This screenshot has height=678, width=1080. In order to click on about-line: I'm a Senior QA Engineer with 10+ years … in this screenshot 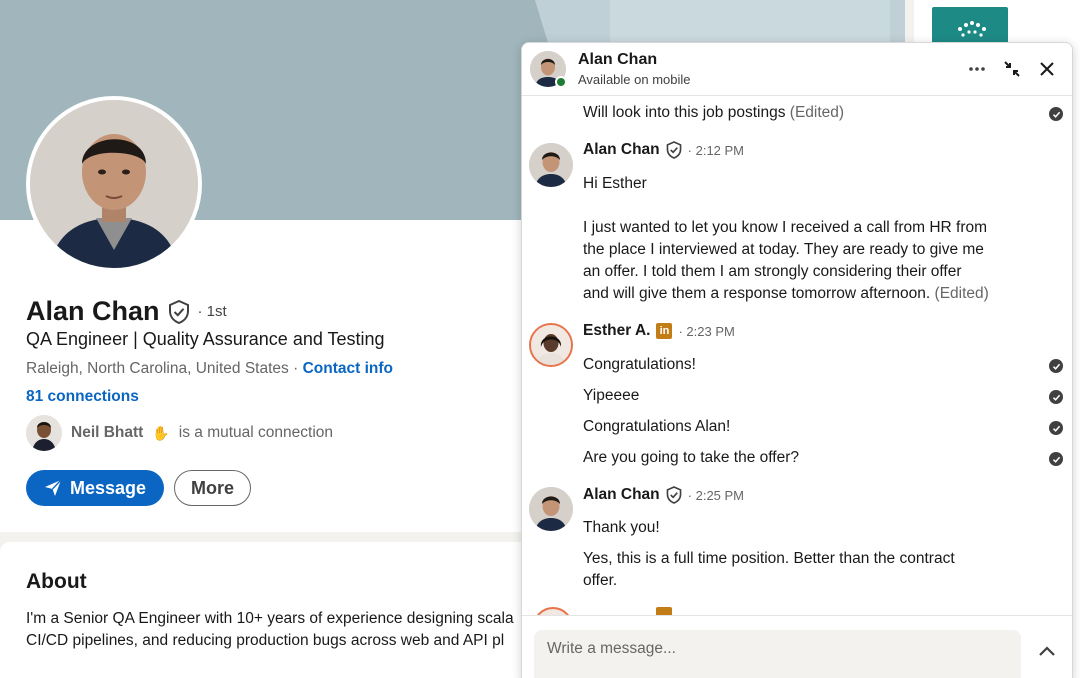, I will do `click(270, 618)`.